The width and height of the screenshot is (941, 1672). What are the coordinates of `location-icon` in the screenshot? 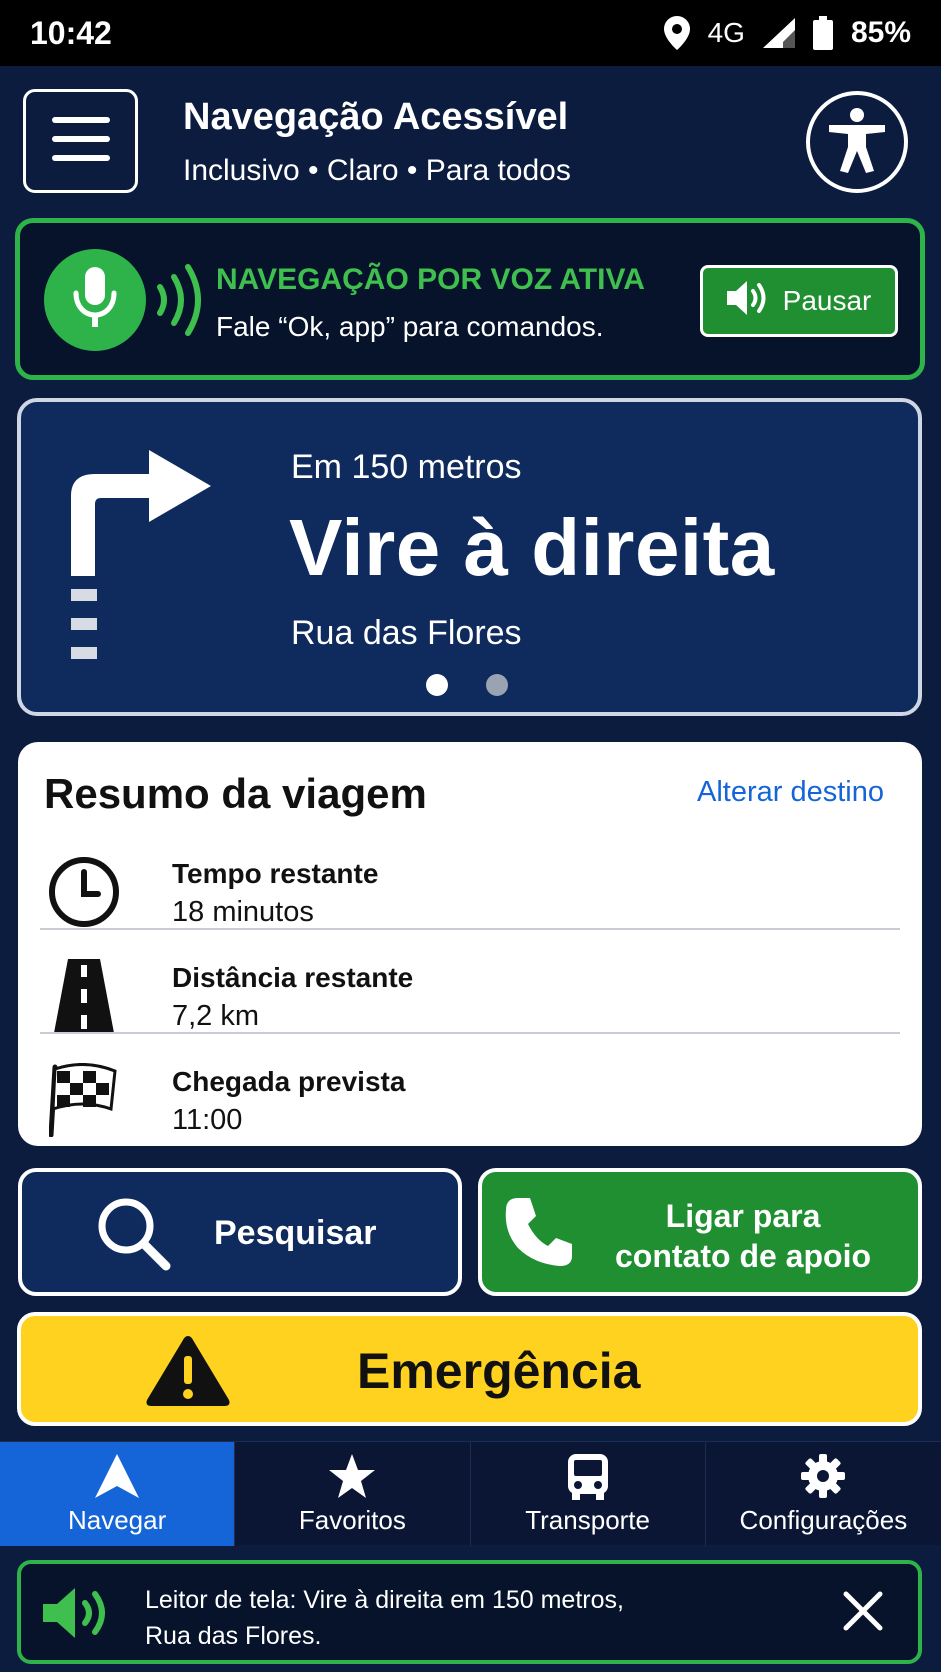 It's located at (676, 33).